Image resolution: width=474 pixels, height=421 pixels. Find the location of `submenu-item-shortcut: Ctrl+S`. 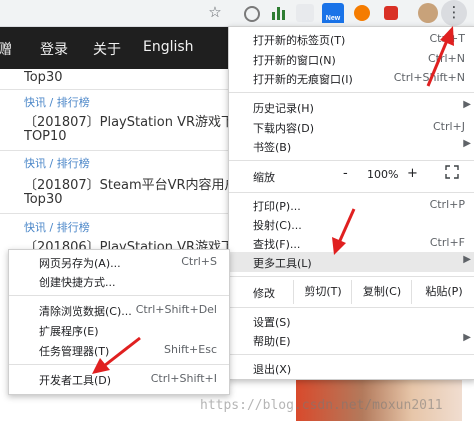

submenu-item-shortcut: Ctrl+S is located at coordinates (199, 261).